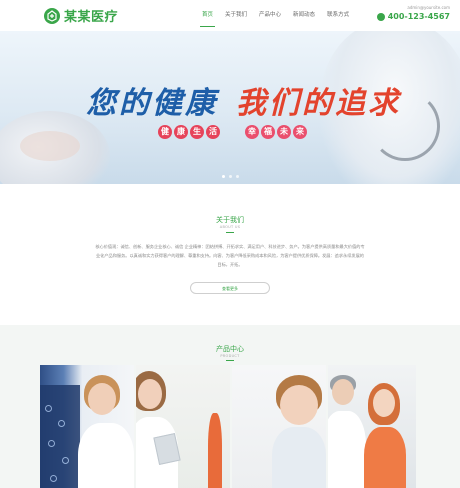 Image resolution: width=460 pixels, height=488 pixels. I want to click on nav-item-products: 产品中心, so click(270, 15).